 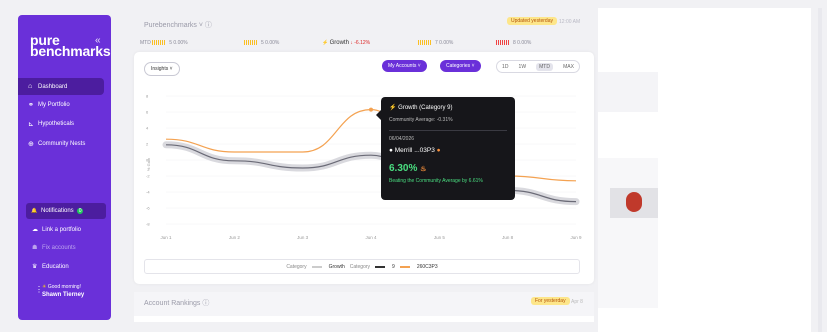 What do you see at coordinates (403, 168) in the screenshot?
I see `tooltip-percent: 6.30%` at bounding box center [403, 168].